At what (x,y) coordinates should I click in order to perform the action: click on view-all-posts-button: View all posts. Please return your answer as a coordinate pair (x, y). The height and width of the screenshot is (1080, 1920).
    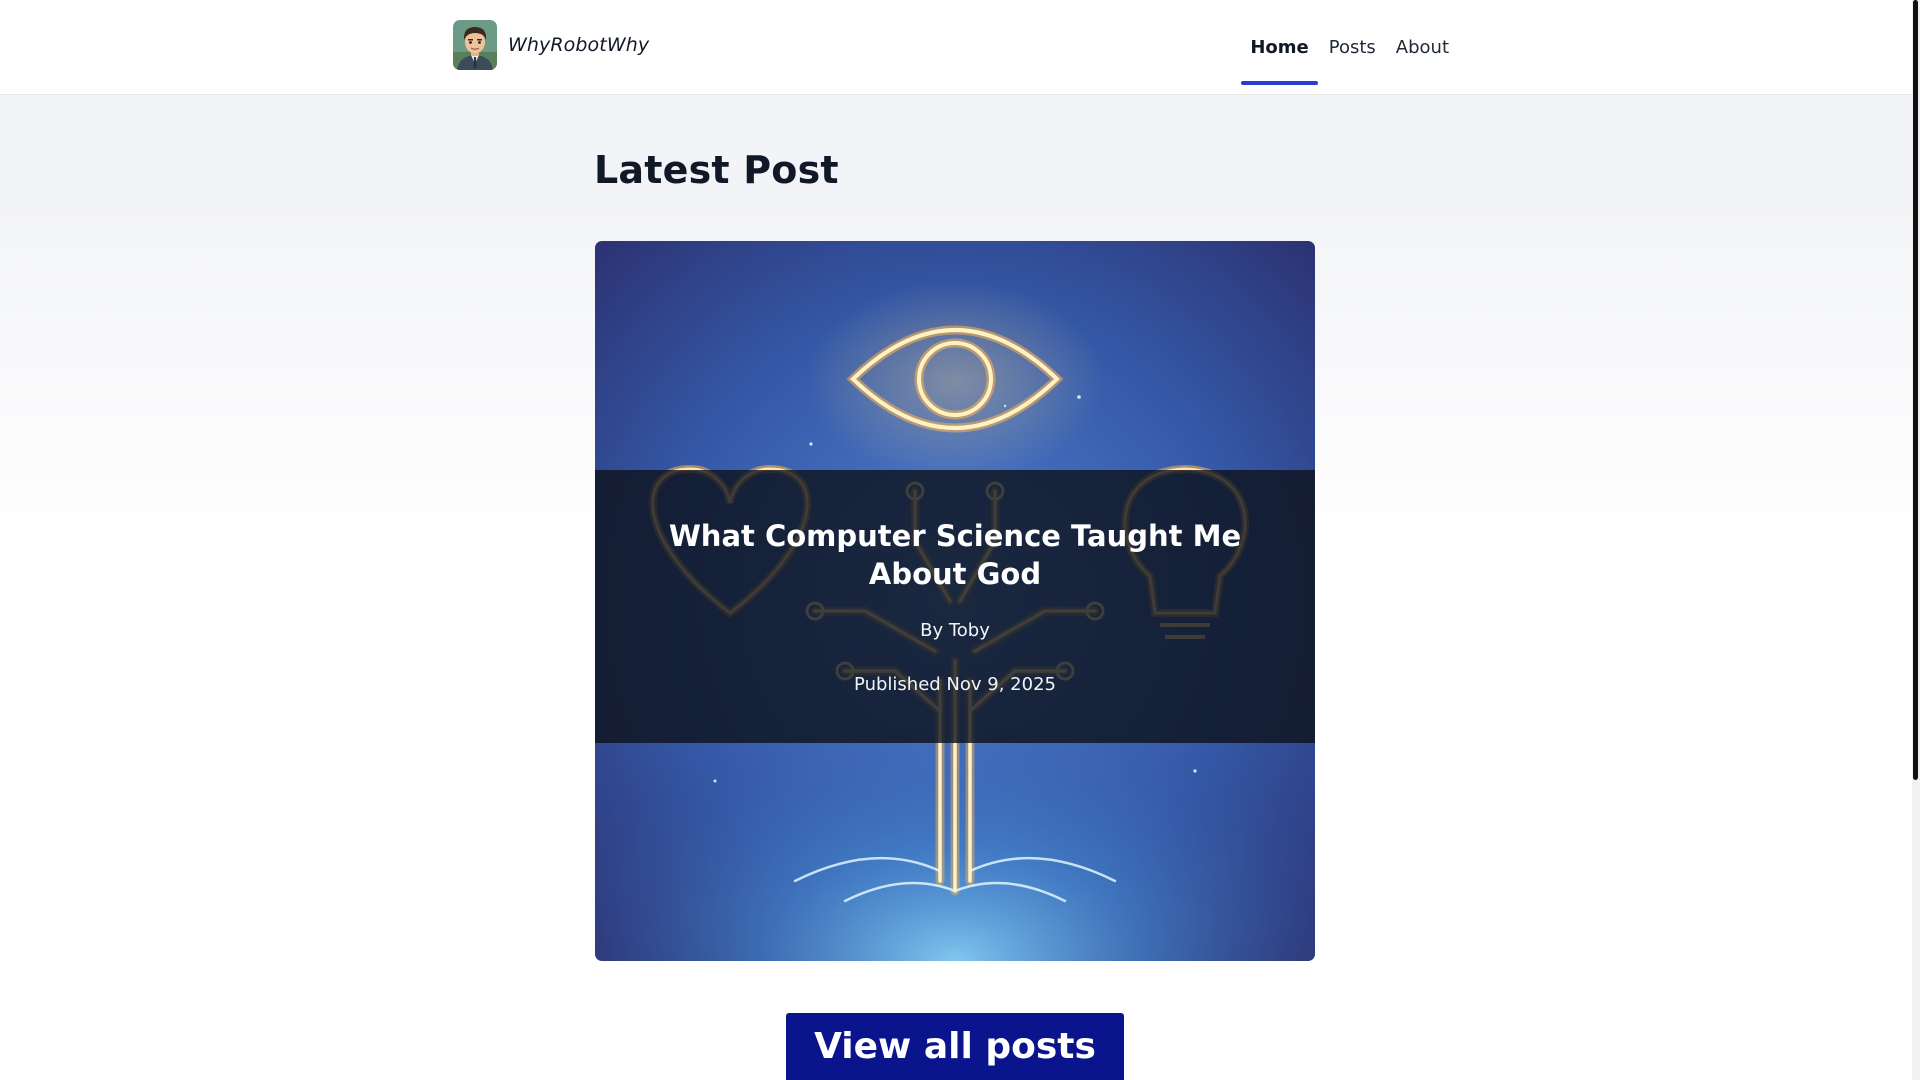
    Looking at the image, I should click on (955, 1046).